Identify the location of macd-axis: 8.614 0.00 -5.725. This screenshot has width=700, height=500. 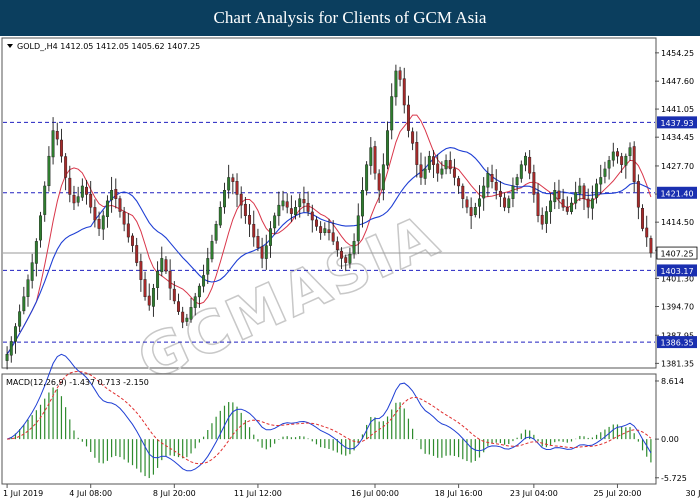
(671, 430).